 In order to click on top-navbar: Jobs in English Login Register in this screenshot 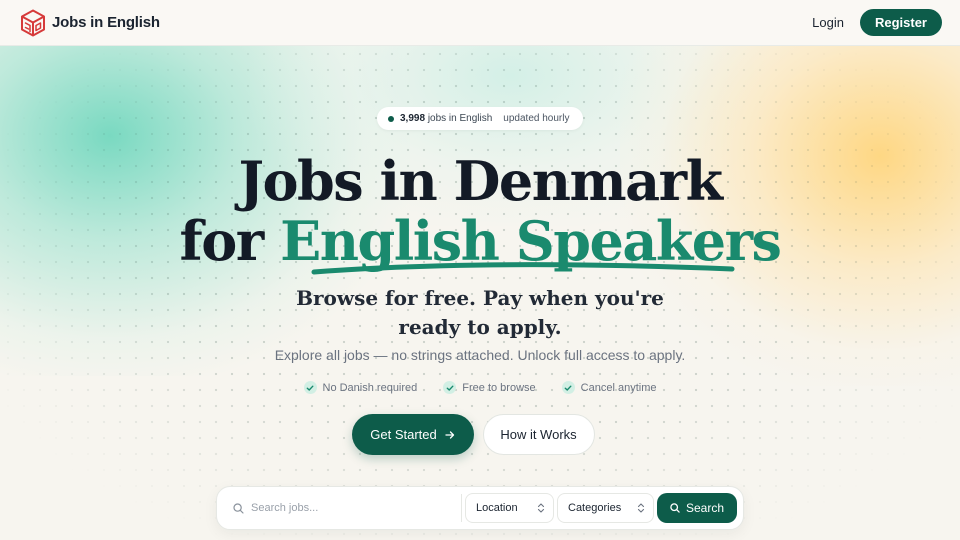, I will do `click(480, 23)`.